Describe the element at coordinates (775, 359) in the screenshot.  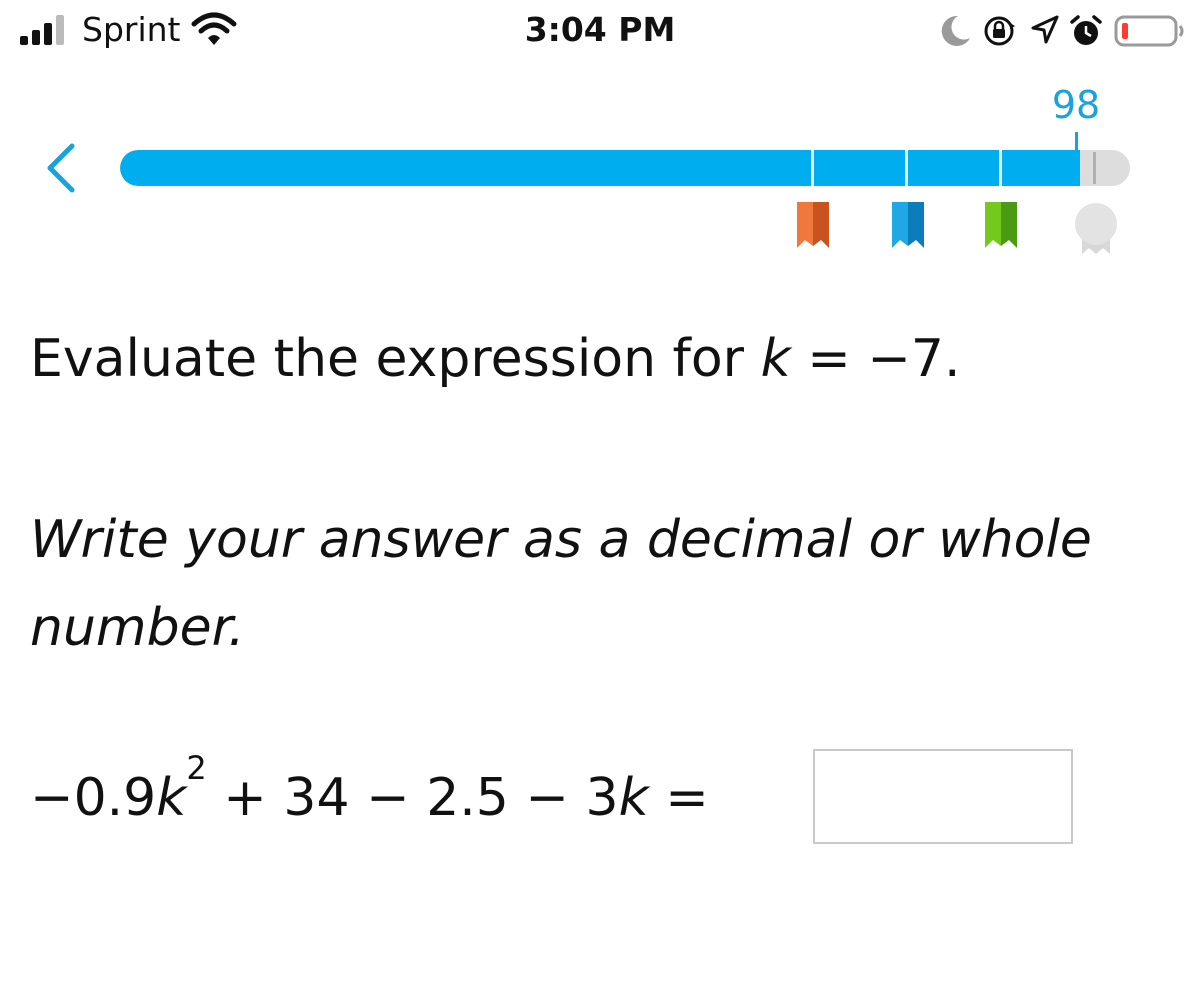
I see `prompt-variable: k` at that location.